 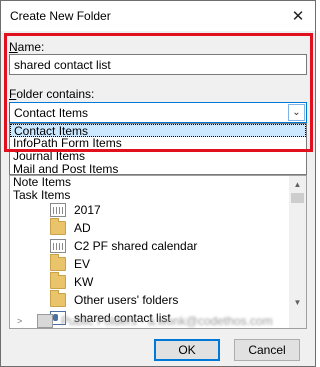 I want to click on window-title: Create New Folder, so click(x=60, y=16).